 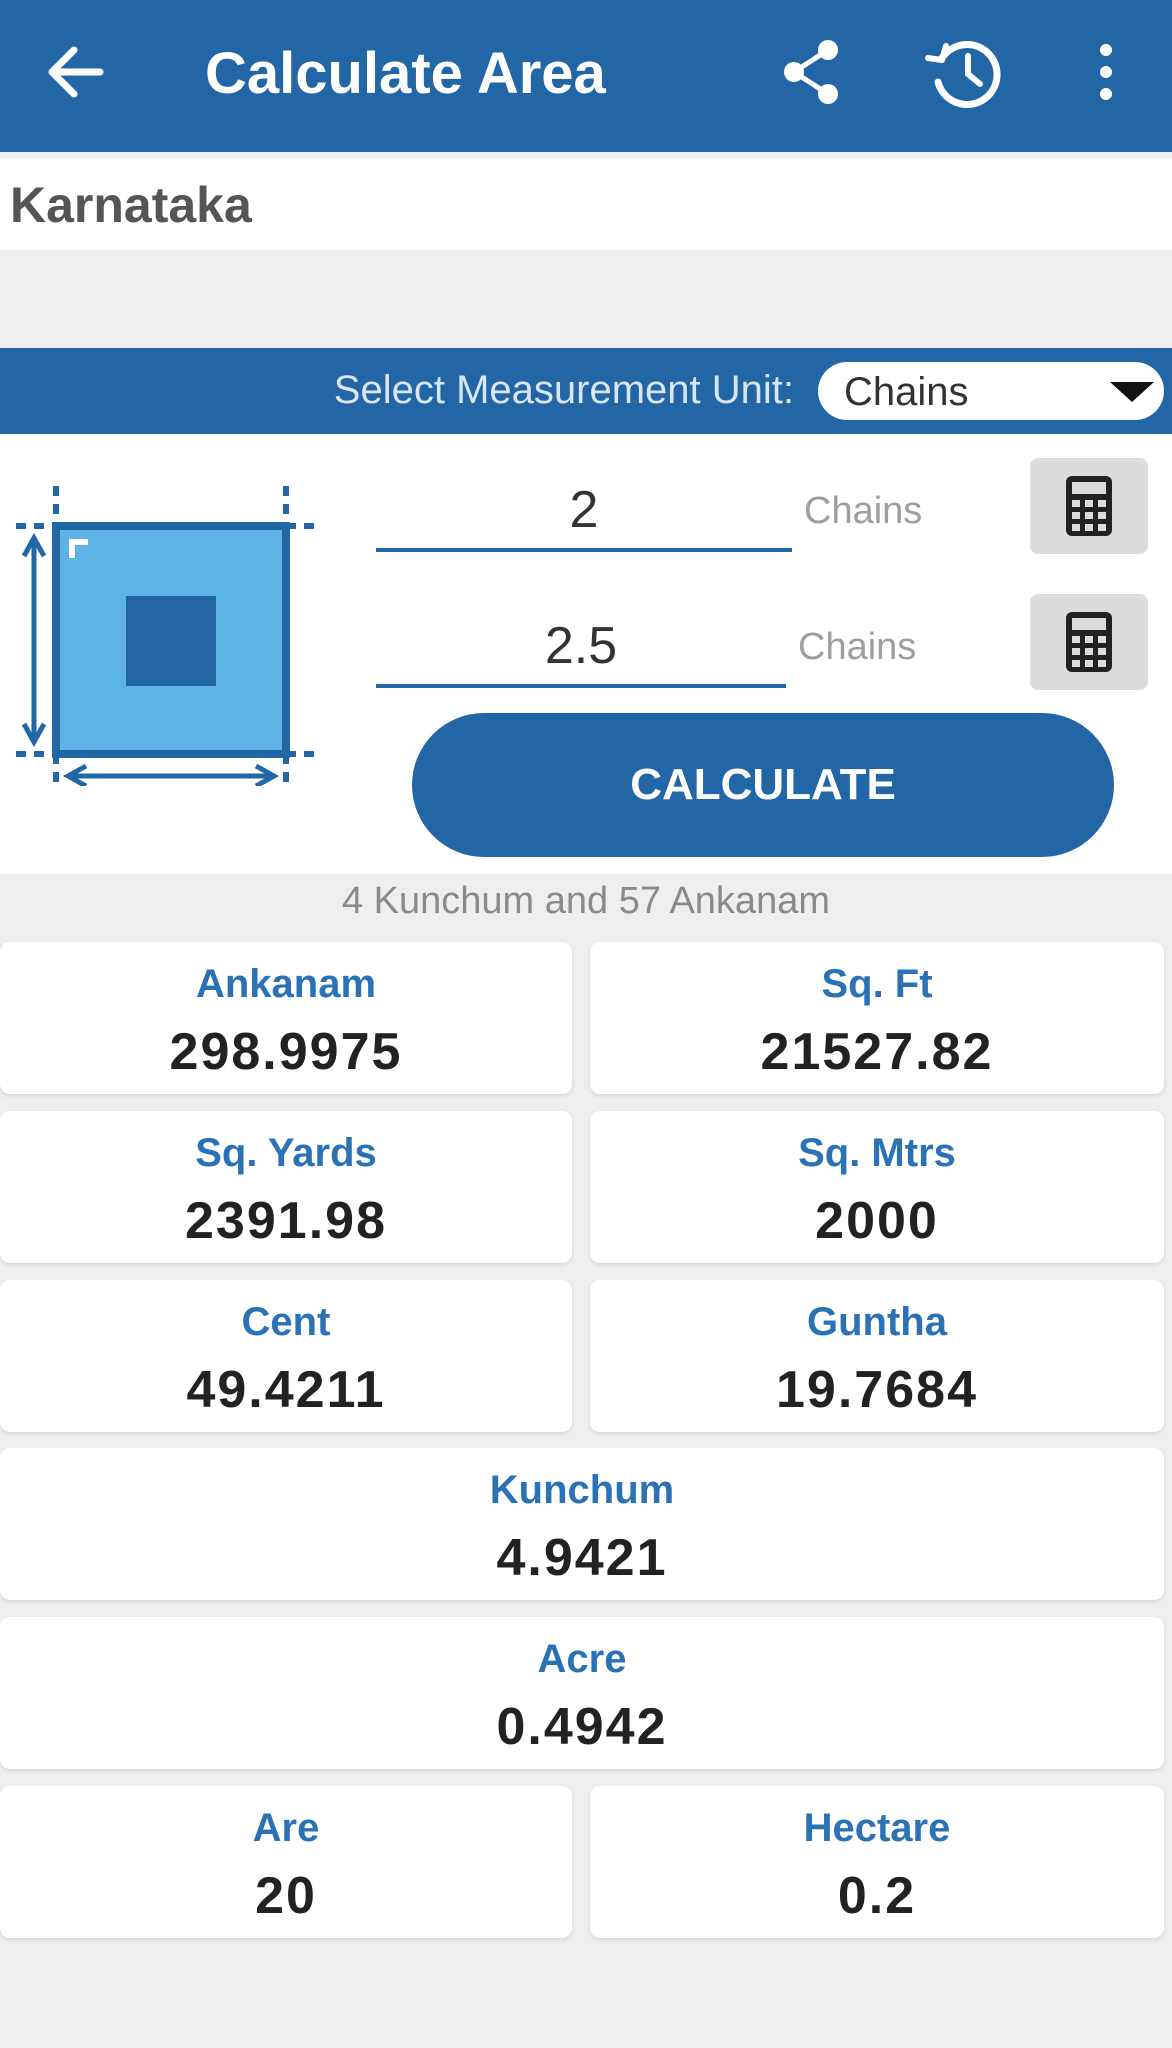 What do you see at coordinates (763, 785) in the screenshot?
I see `calculate-button: CALCULATE` at bounding box center [763, 785].